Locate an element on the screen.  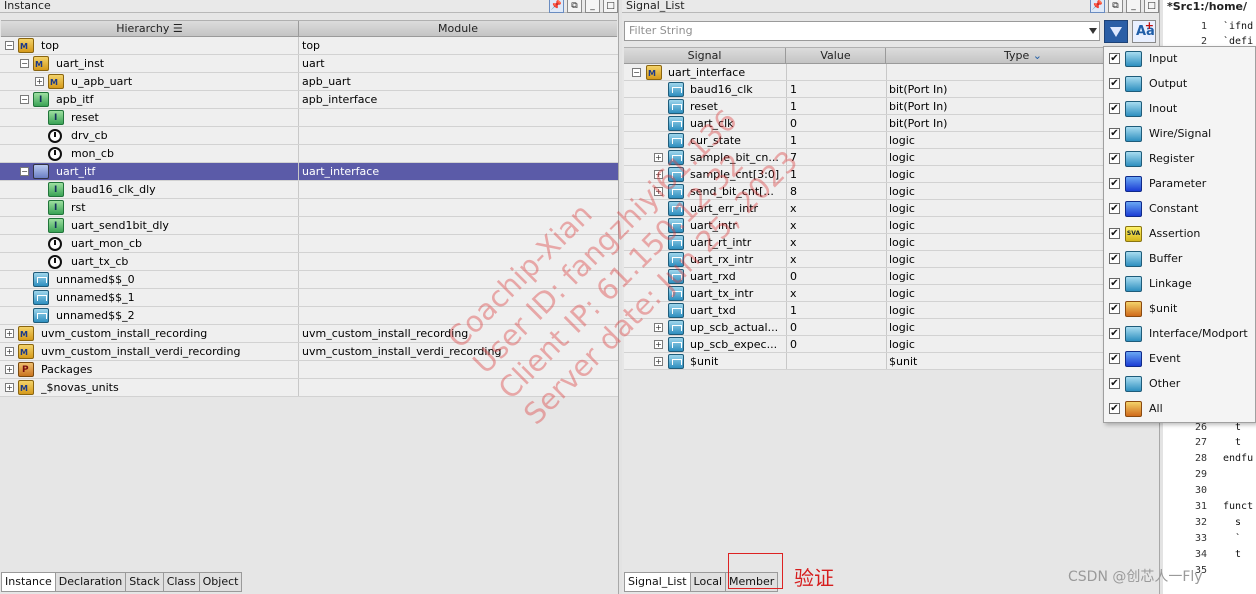
source-line: 1 `ifnd is located at coordinates (1209, 26).